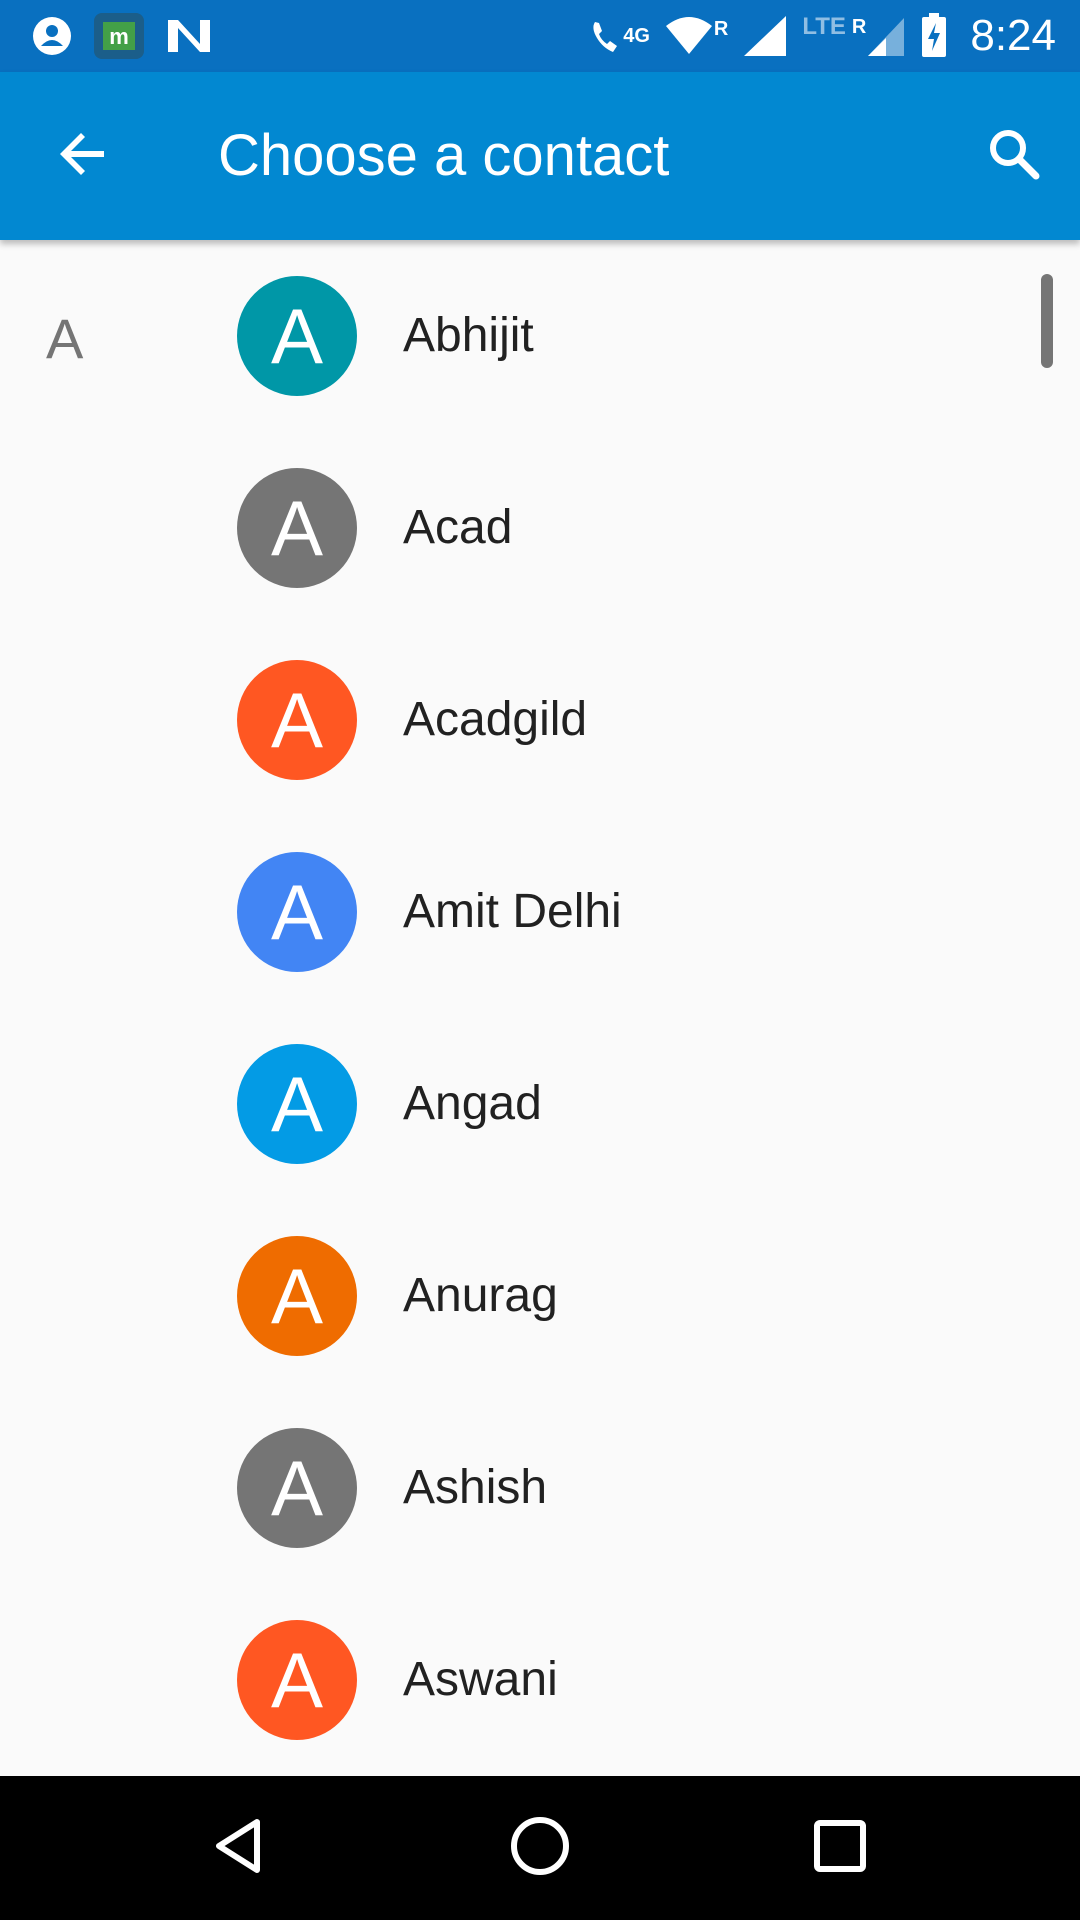 The image size is (1080, 1920). What do you see at coordinates (619, 36) in the screenshot?
I see `wifi-calling-icon: 4G` at bounding box center [619, 36].